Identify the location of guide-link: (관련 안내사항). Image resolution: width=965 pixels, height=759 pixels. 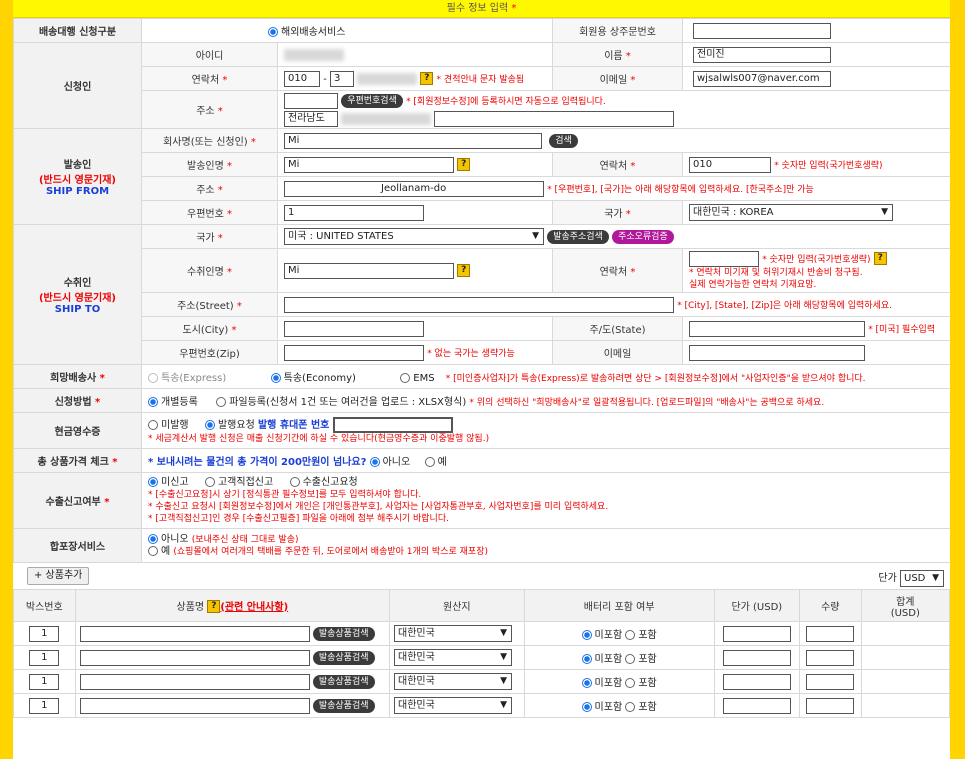
(254, 607).